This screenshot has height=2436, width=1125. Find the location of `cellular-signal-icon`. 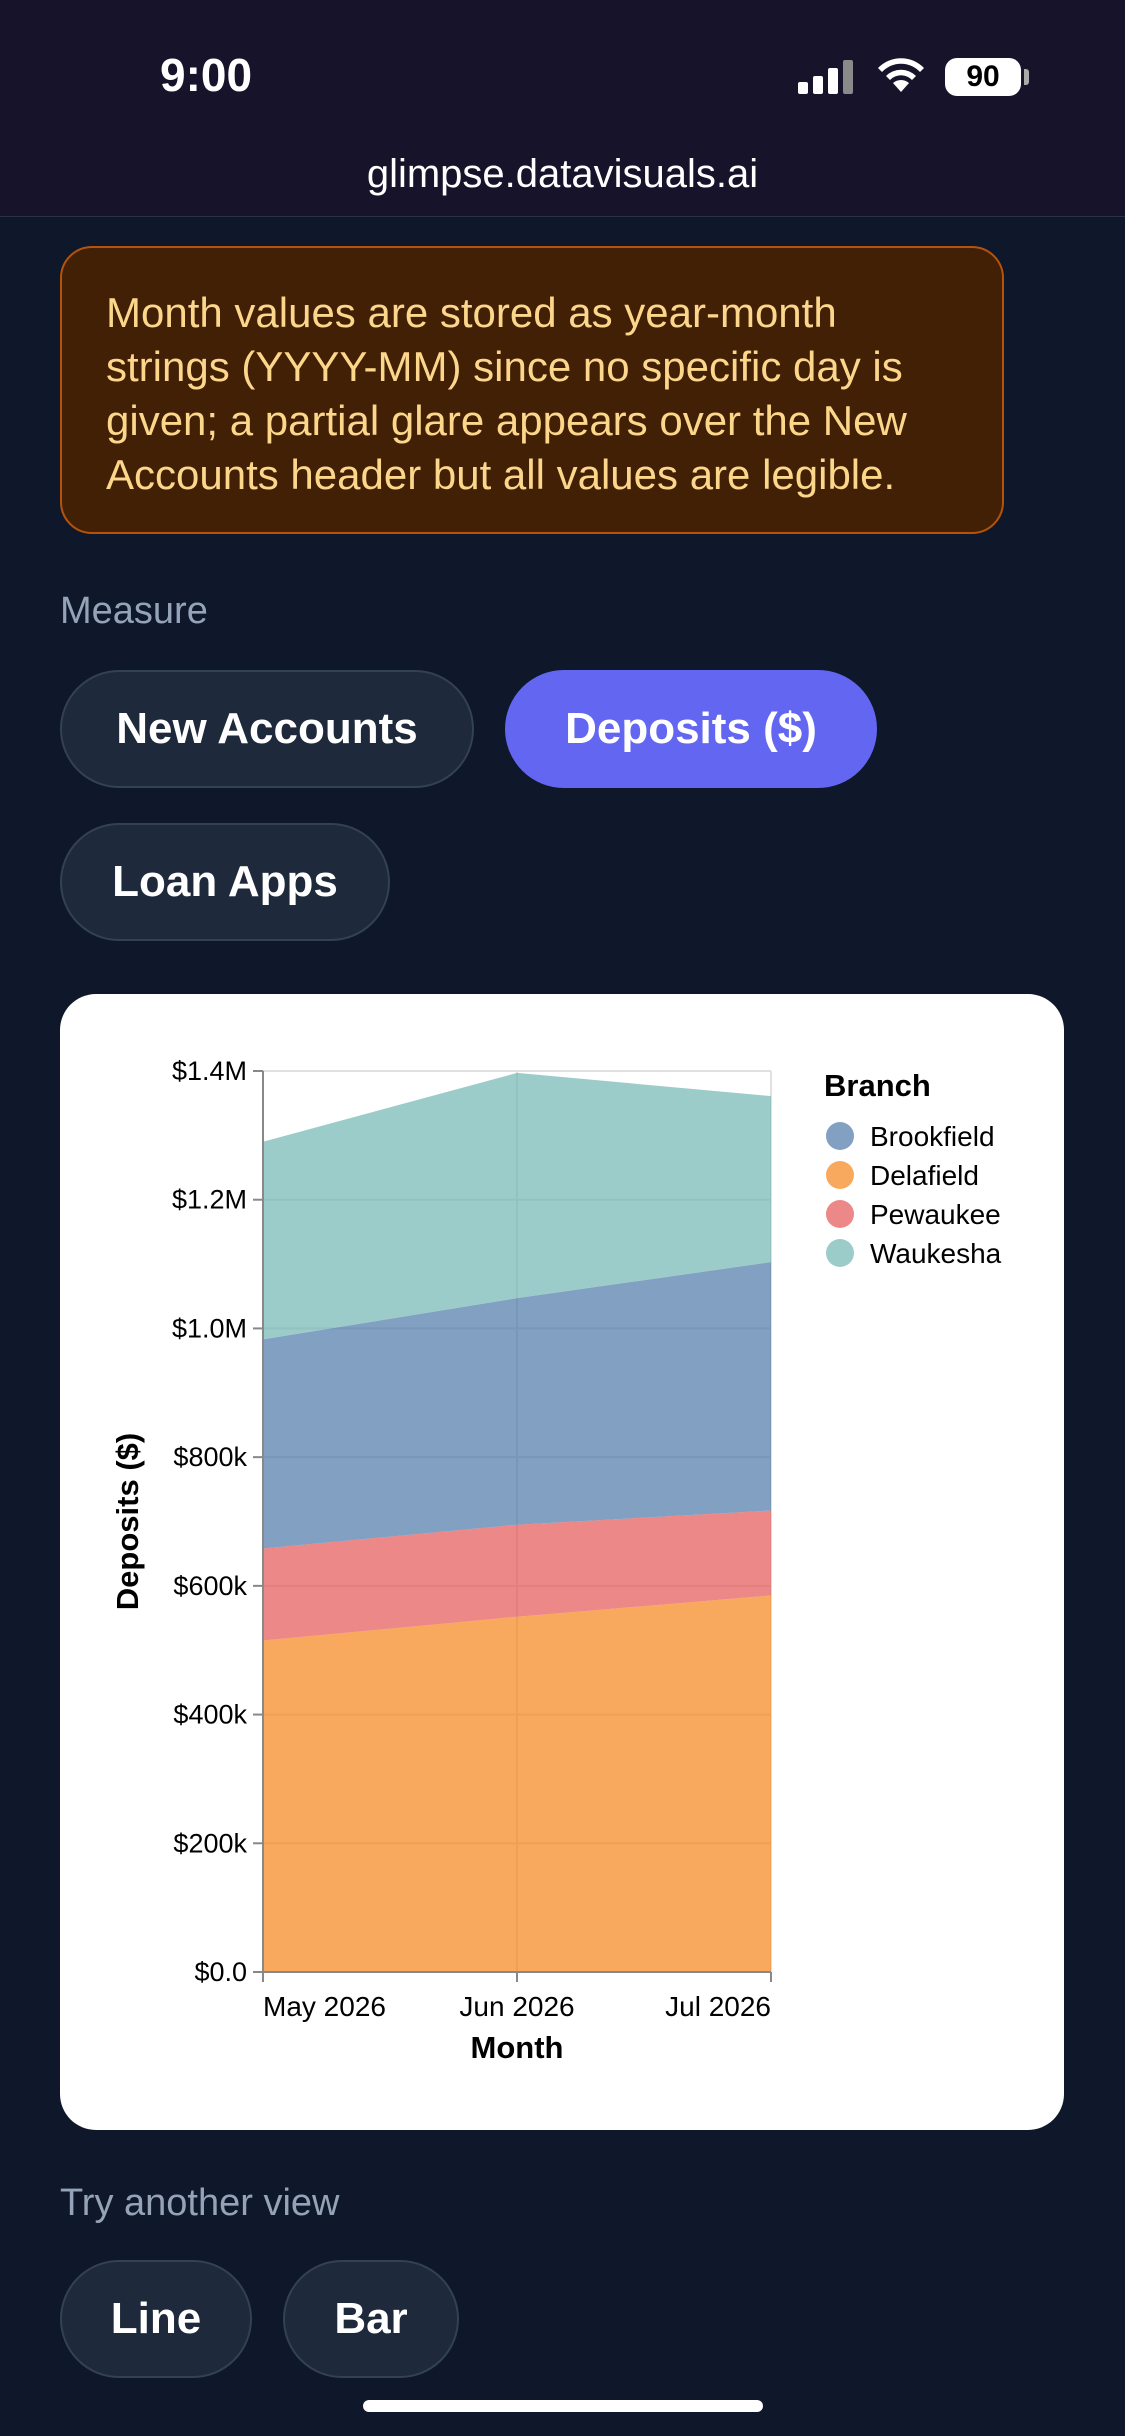

cellular-signal-icon is located at coordinates (826, 77).